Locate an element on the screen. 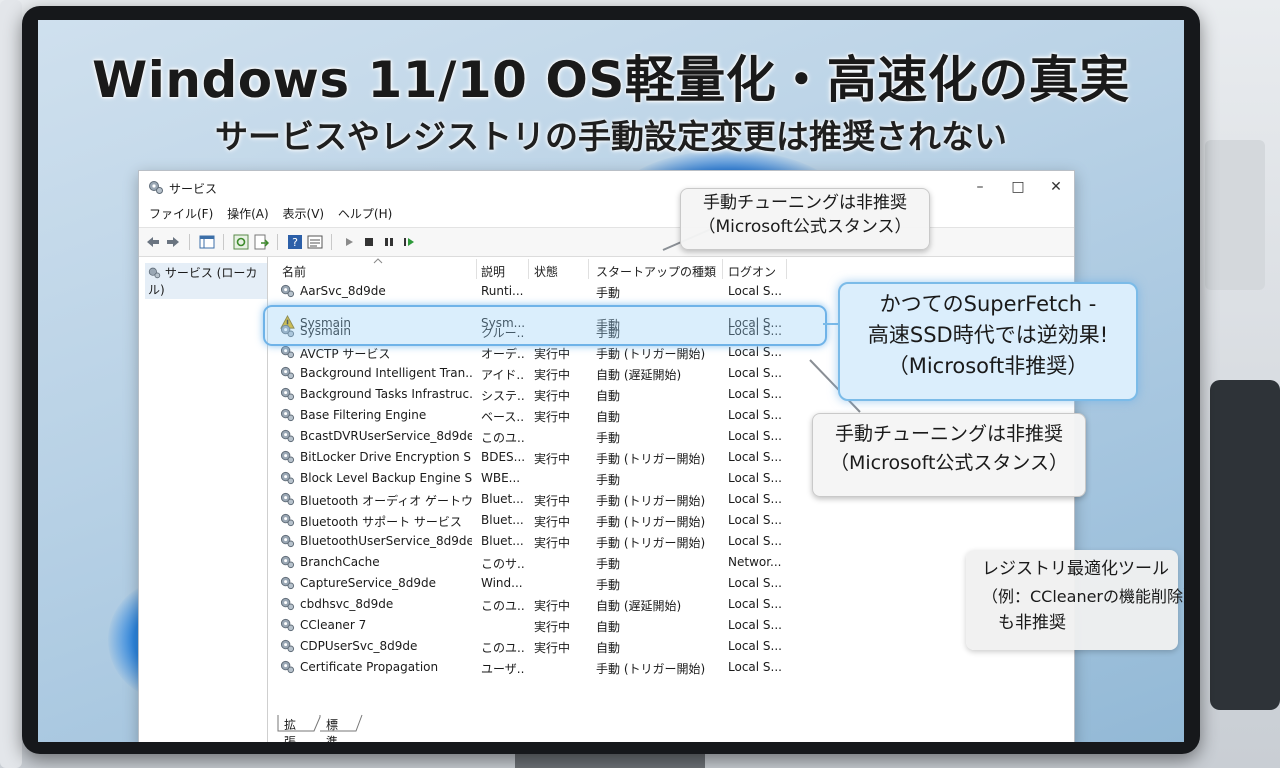  monitor-stand is located at coordinates (610, 760).